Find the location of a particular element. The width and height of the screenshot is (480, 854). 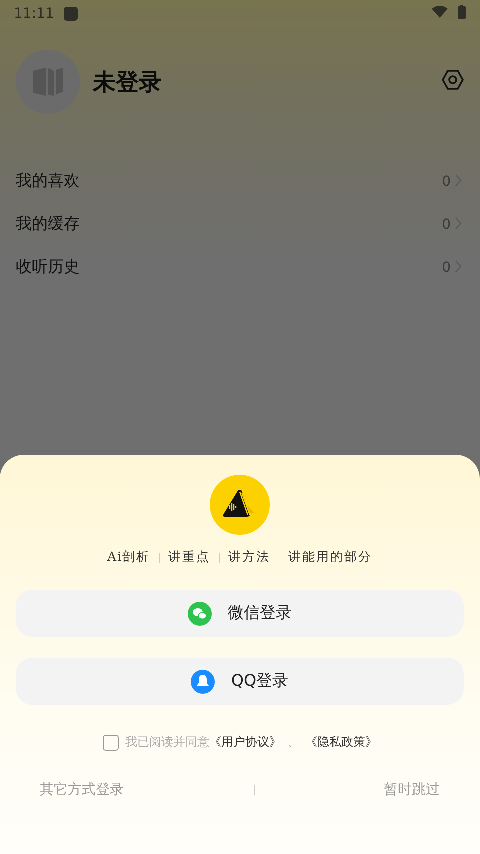

feature-label: 讲重点 is located at coordinates (194, 557).